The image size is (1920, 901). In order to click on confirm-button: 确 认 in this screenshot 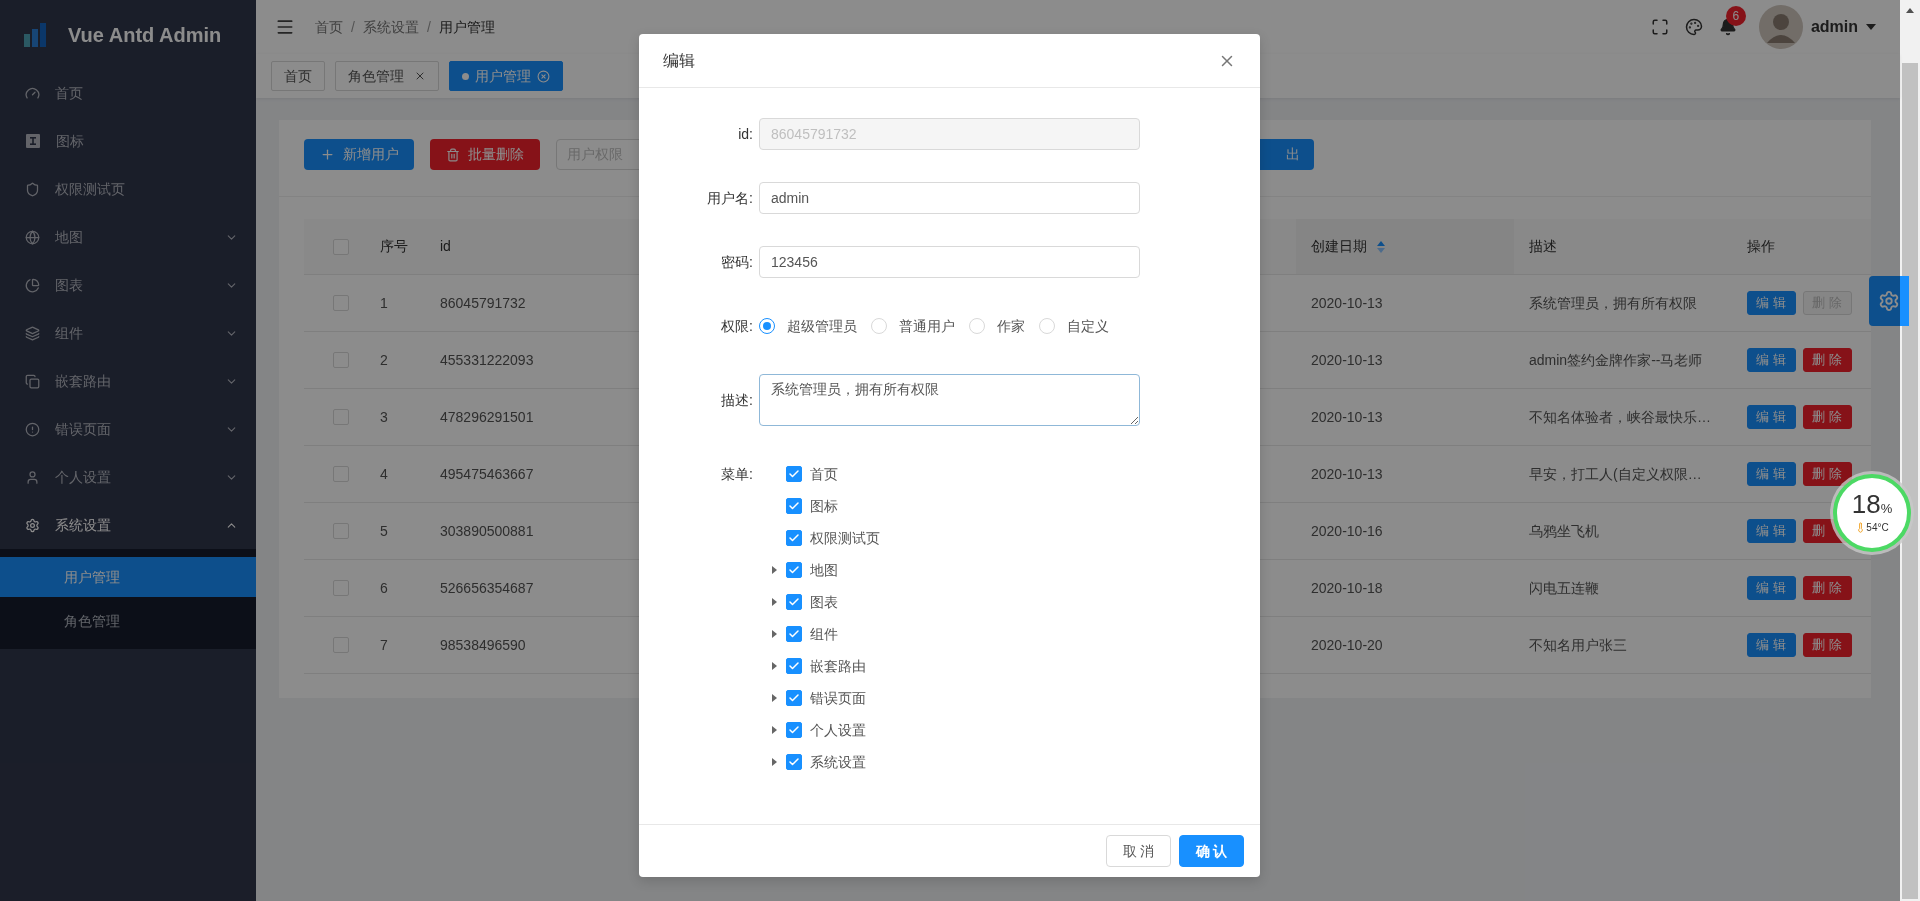, I will do `click(1211, 851)`.